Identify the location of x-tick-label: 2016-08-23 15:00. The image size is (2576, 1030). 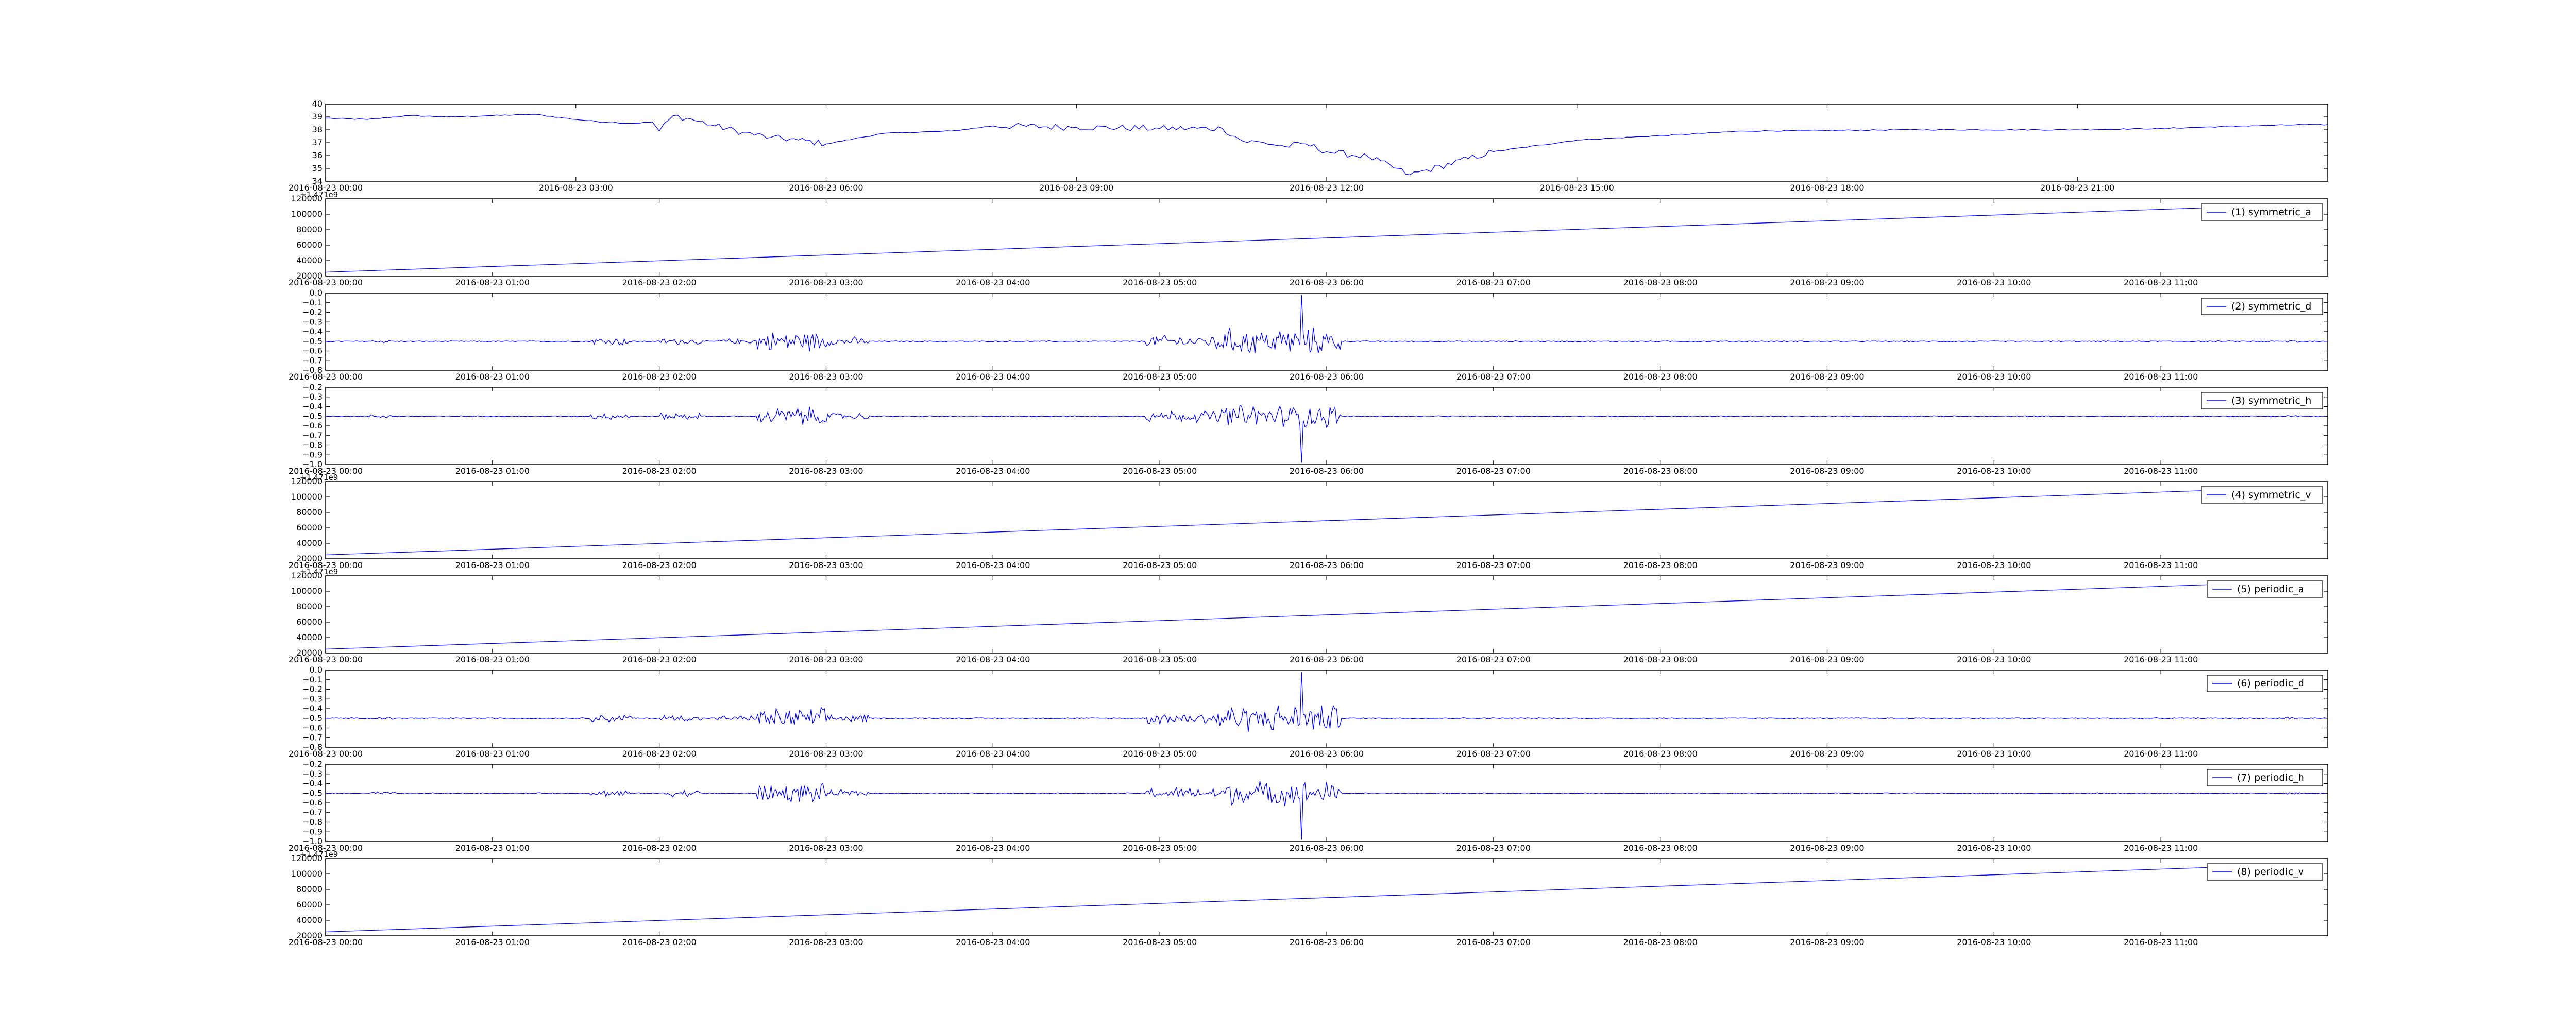
(1577, 188).